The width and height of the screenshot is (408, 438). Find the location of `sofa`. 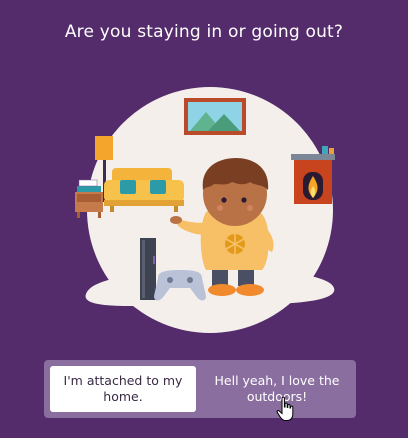

sofa is located at coordinates (144, 190).